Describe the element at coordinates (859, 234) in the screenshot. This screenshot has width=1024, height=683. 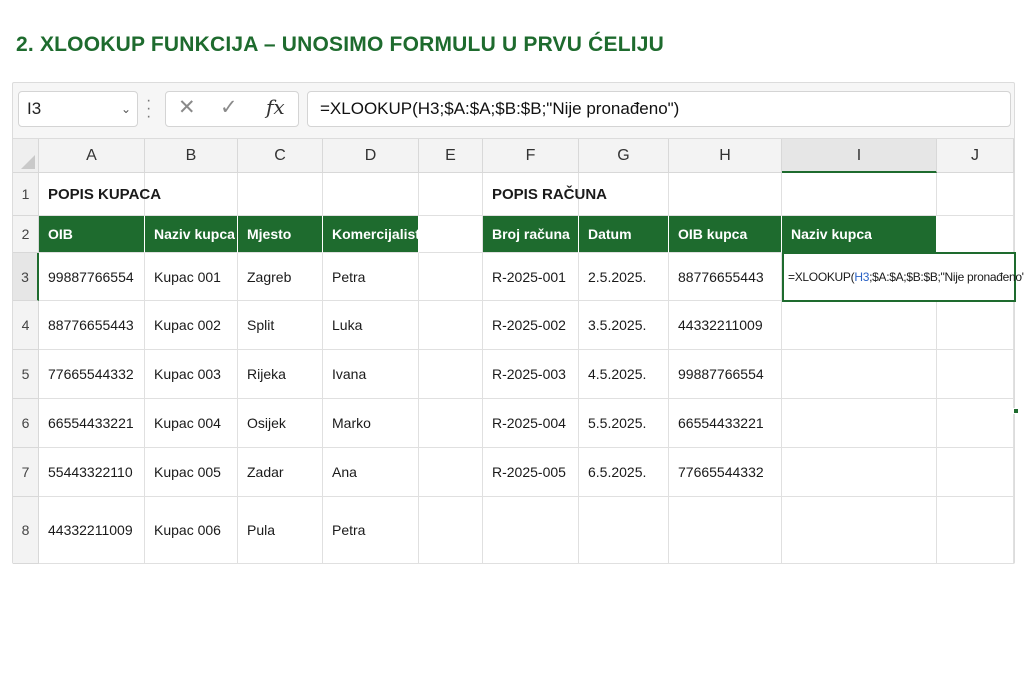
I see `invoices-header-cell: Naziv kupca` at that location.